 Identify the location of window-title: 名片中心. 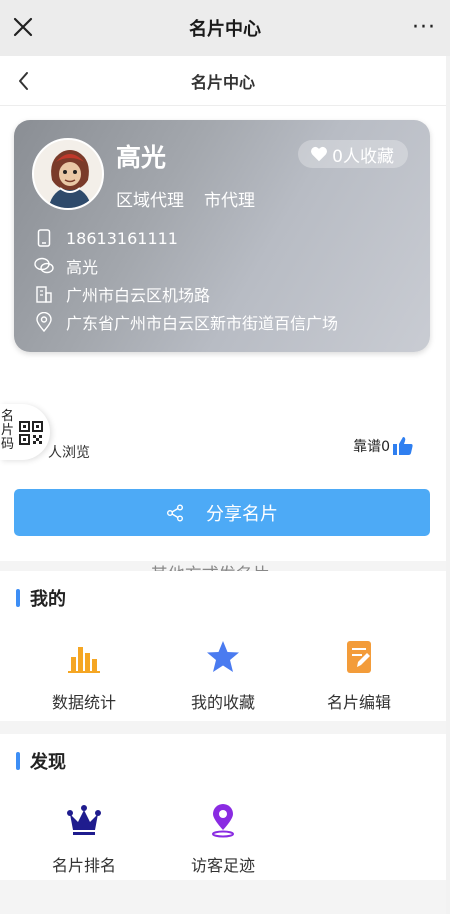
(225, 29).